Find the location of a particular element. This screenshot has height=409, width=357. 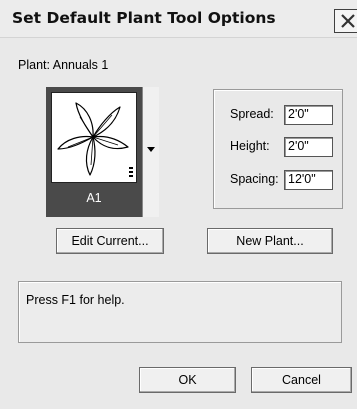

help-panel: Press F1 for help. is located at coordinates (180, 312).